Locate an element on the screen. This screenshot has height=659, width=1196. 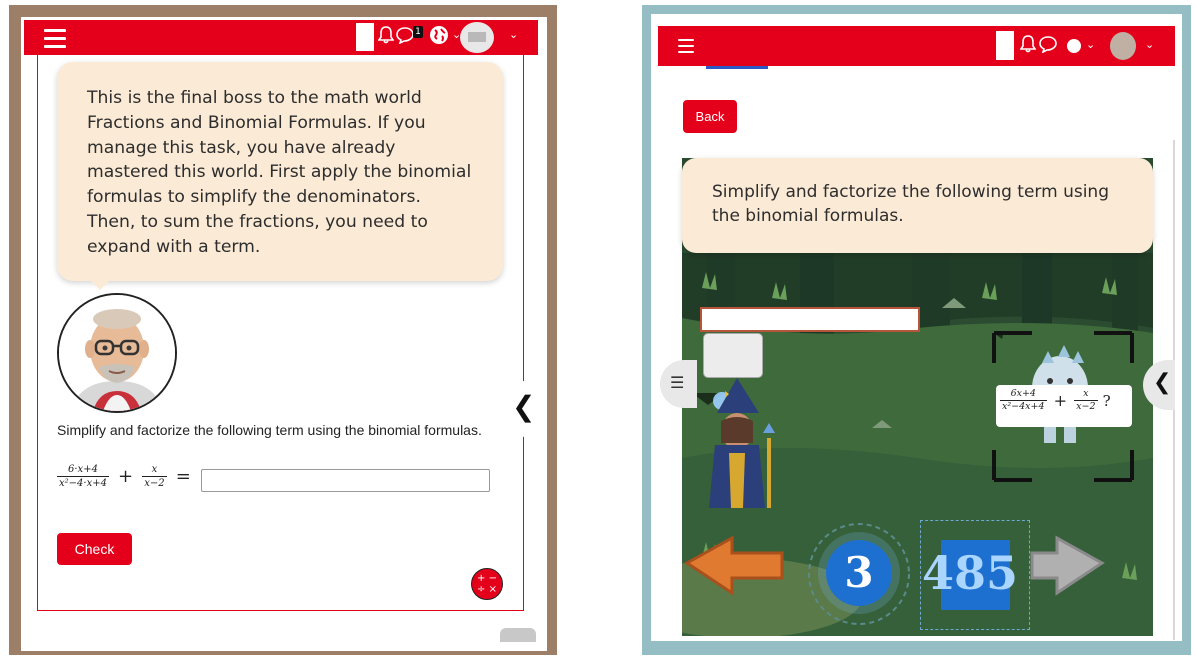
teacher-avatar is located at coordinates (117, 353).